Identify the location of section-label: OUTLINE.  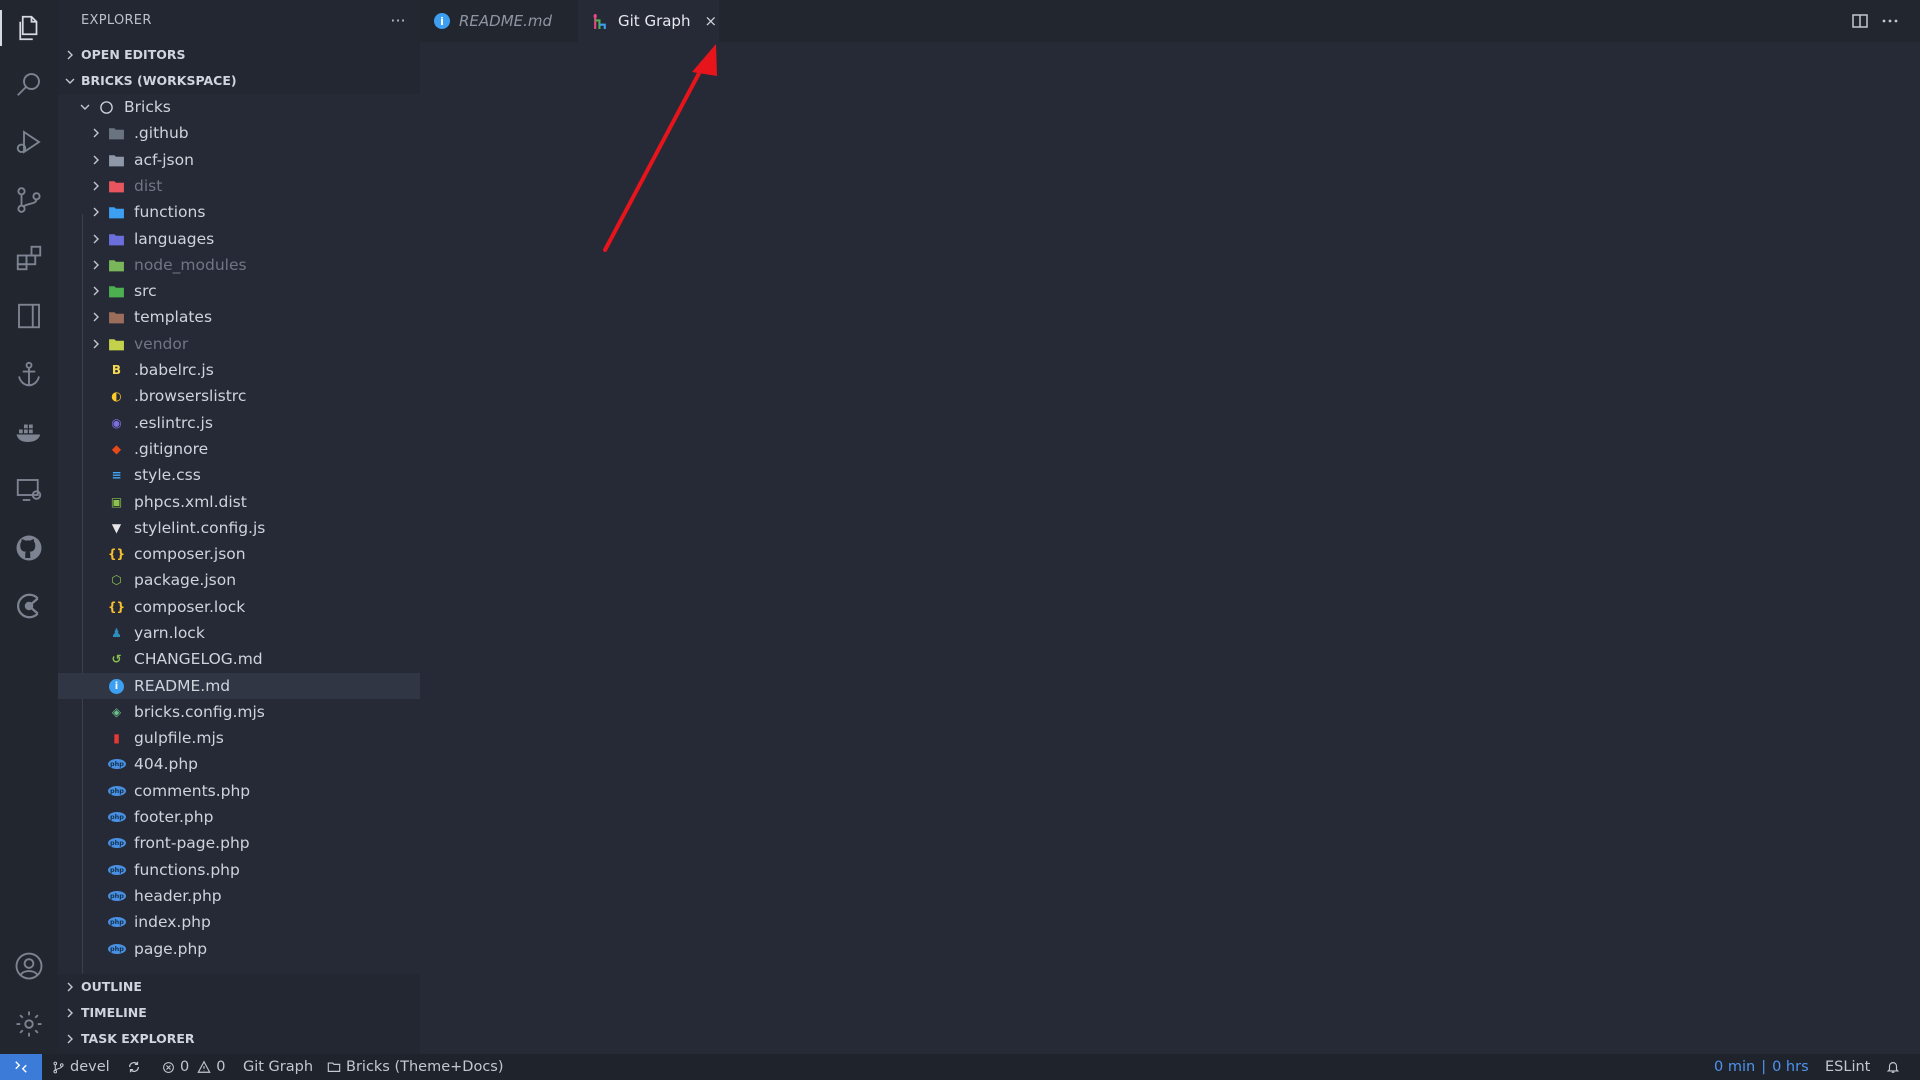
(111, 986).